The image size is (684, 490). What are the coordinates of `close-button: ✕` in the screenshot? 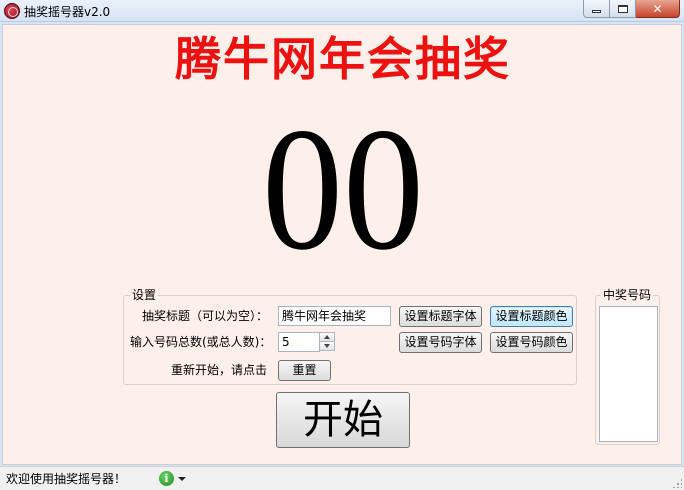 It's located at (658, 9).